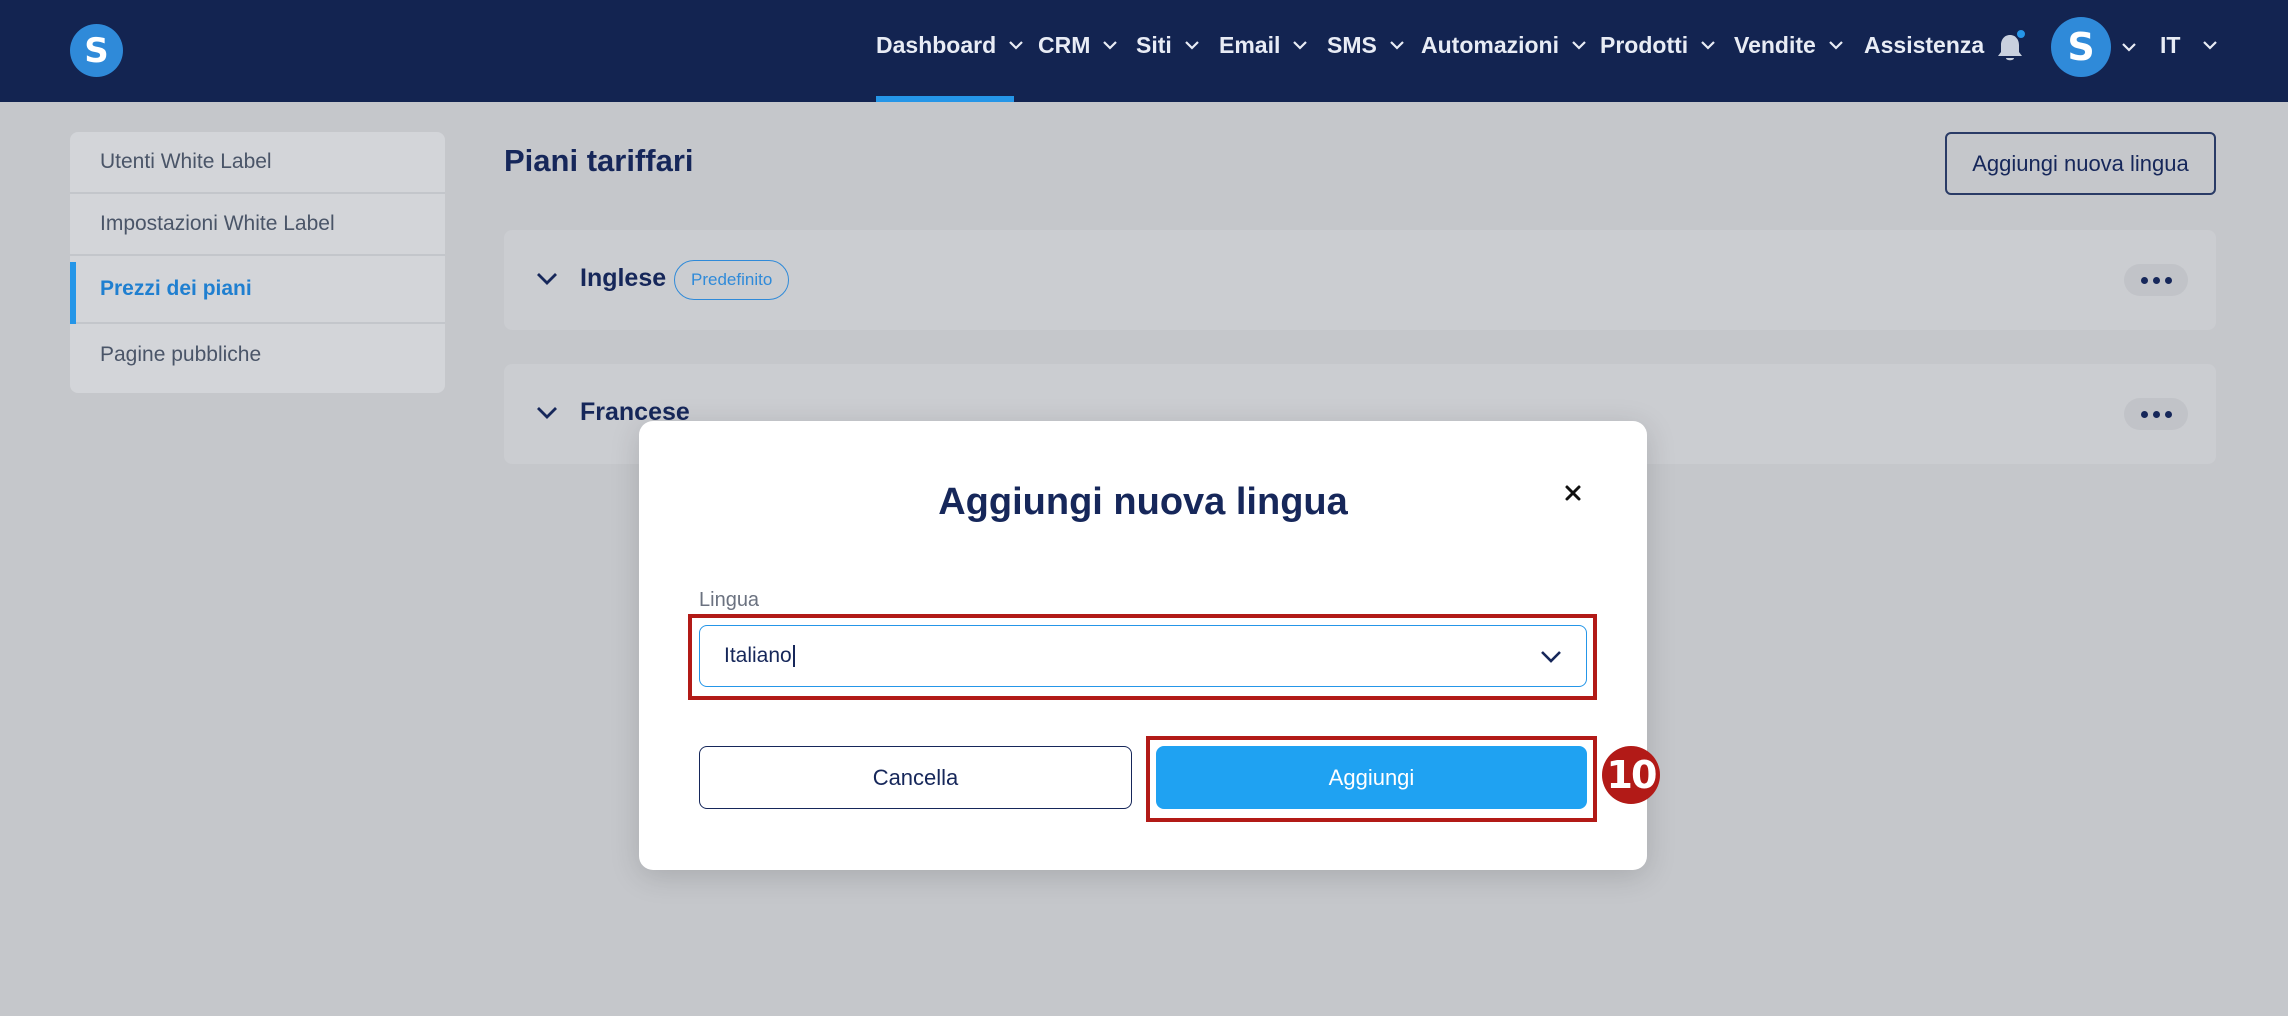 The image size is (2288, 1016). I want to click on close-icon, so click(1573, 493).